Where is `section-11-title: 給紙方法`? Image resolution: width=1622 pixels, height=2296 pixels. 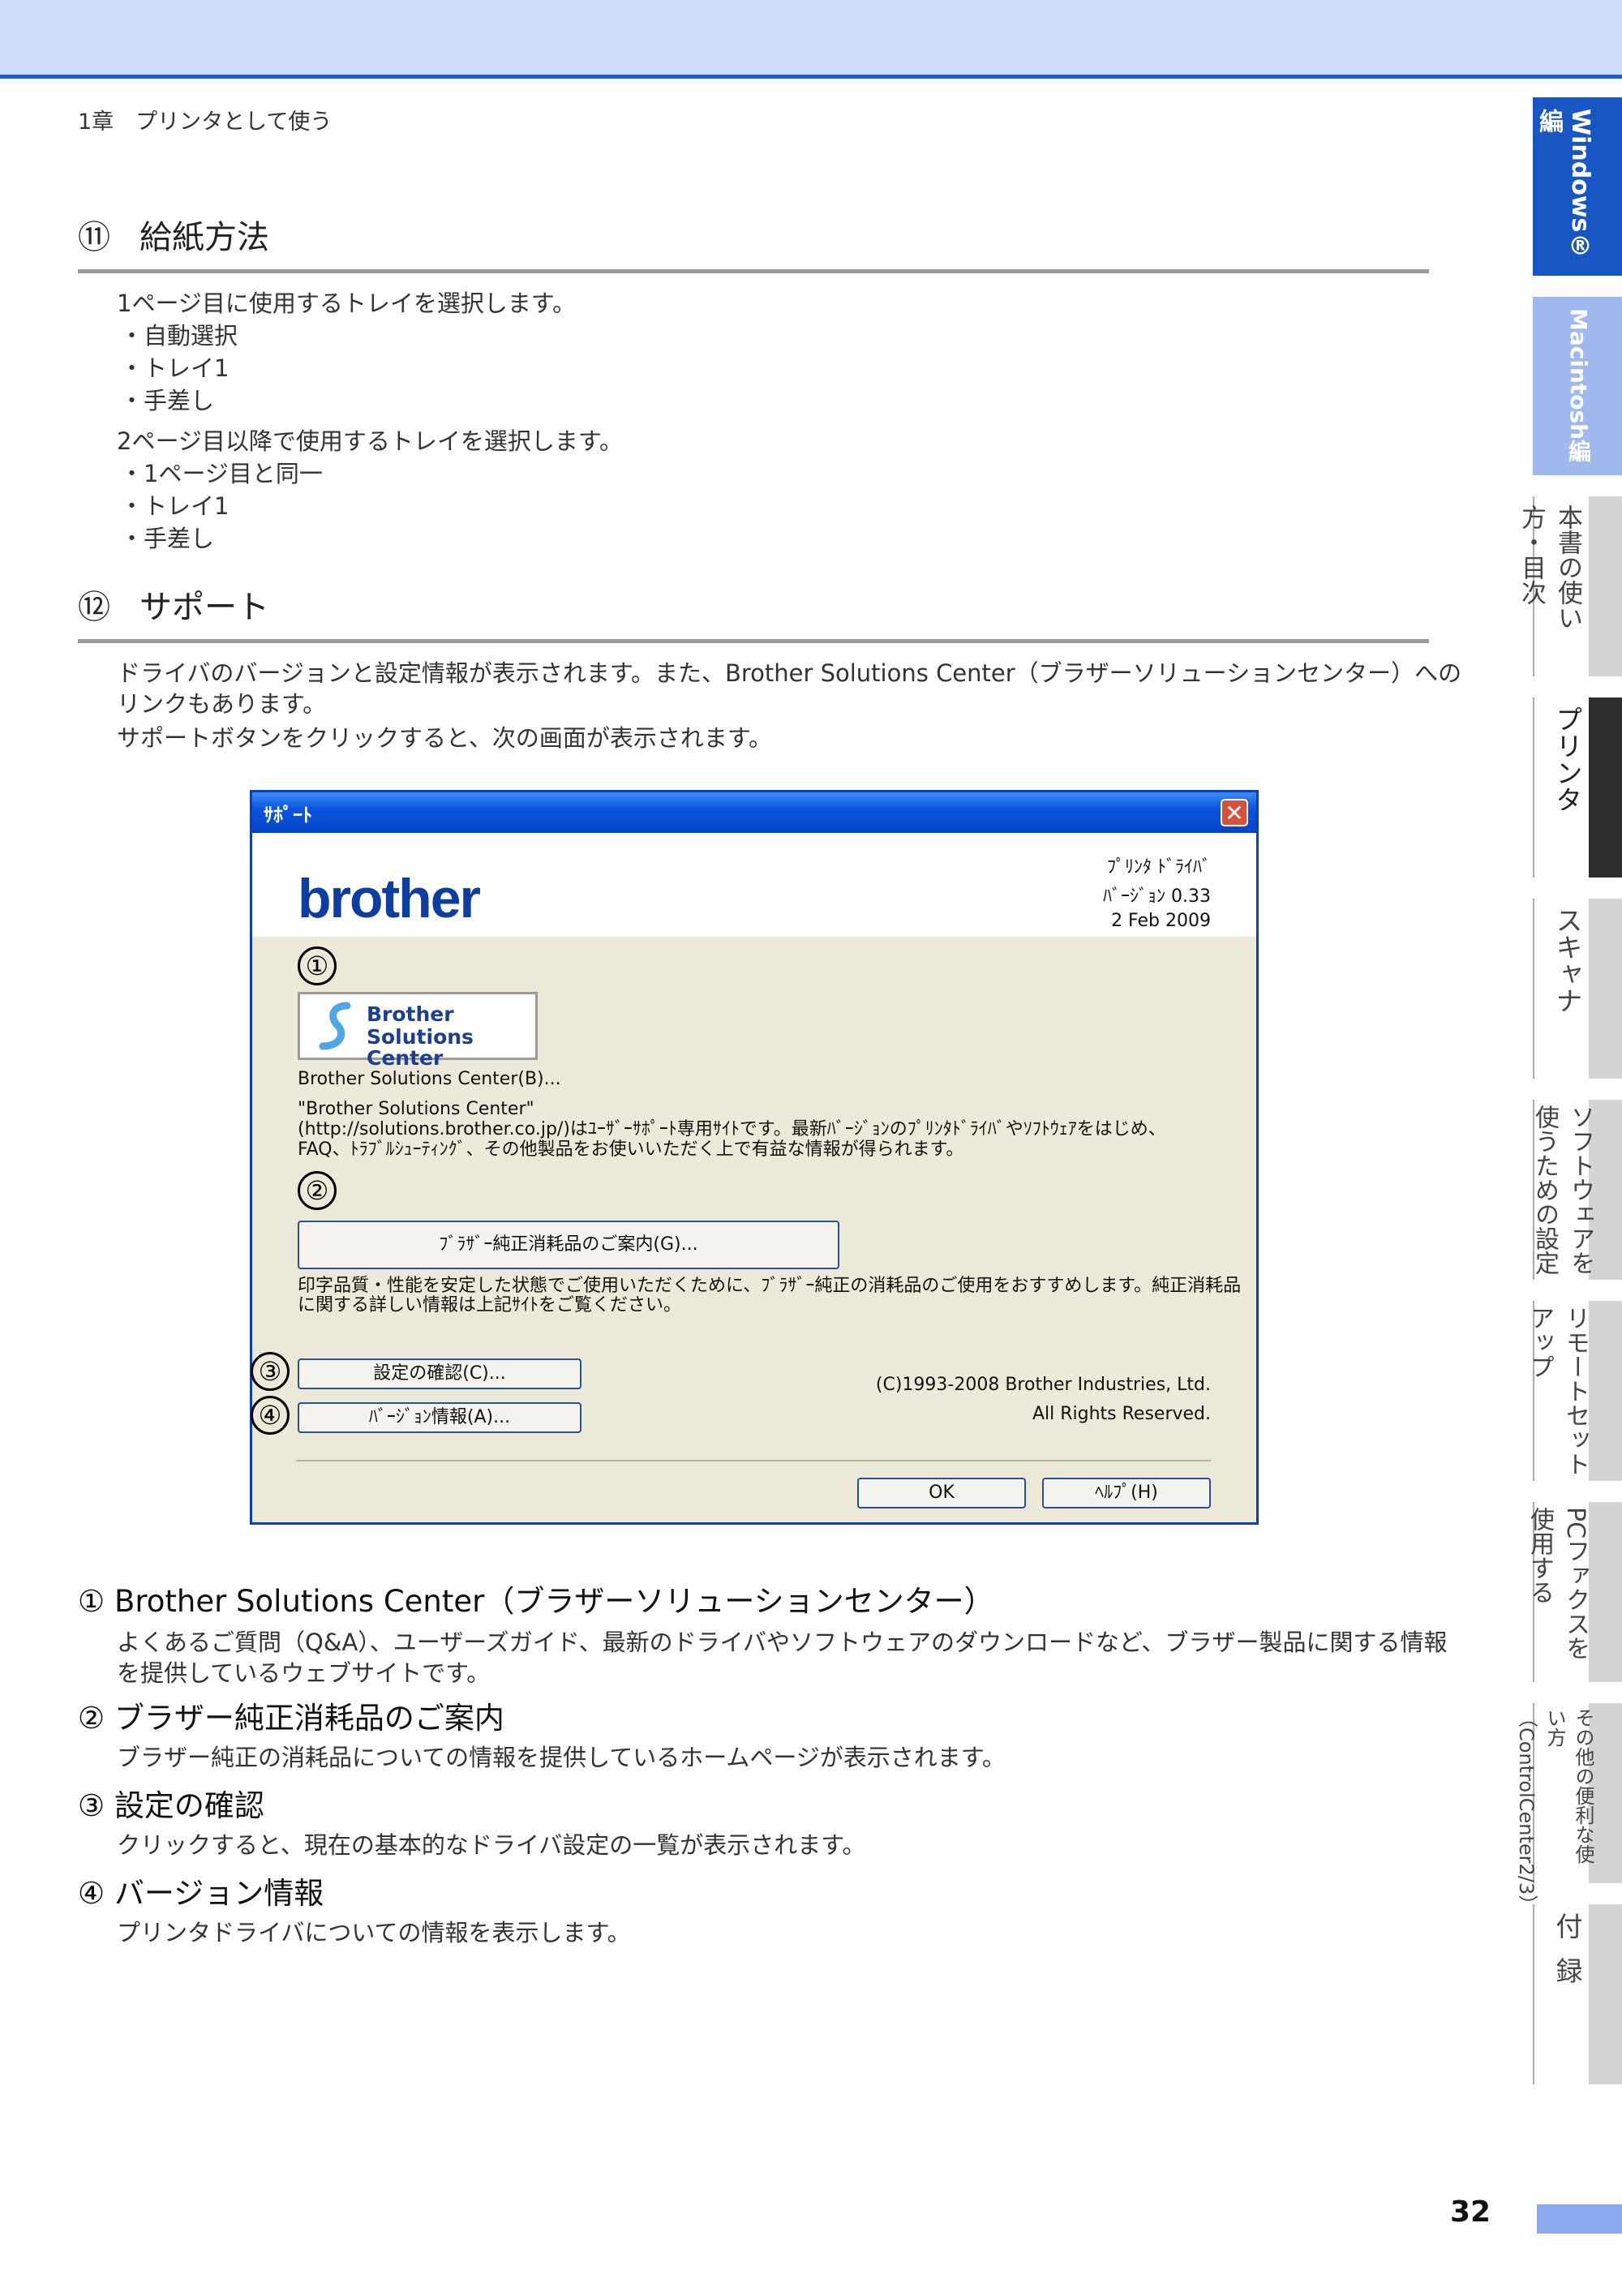 section-11-title: 給紙方法 is located at coordinates (204, 237).